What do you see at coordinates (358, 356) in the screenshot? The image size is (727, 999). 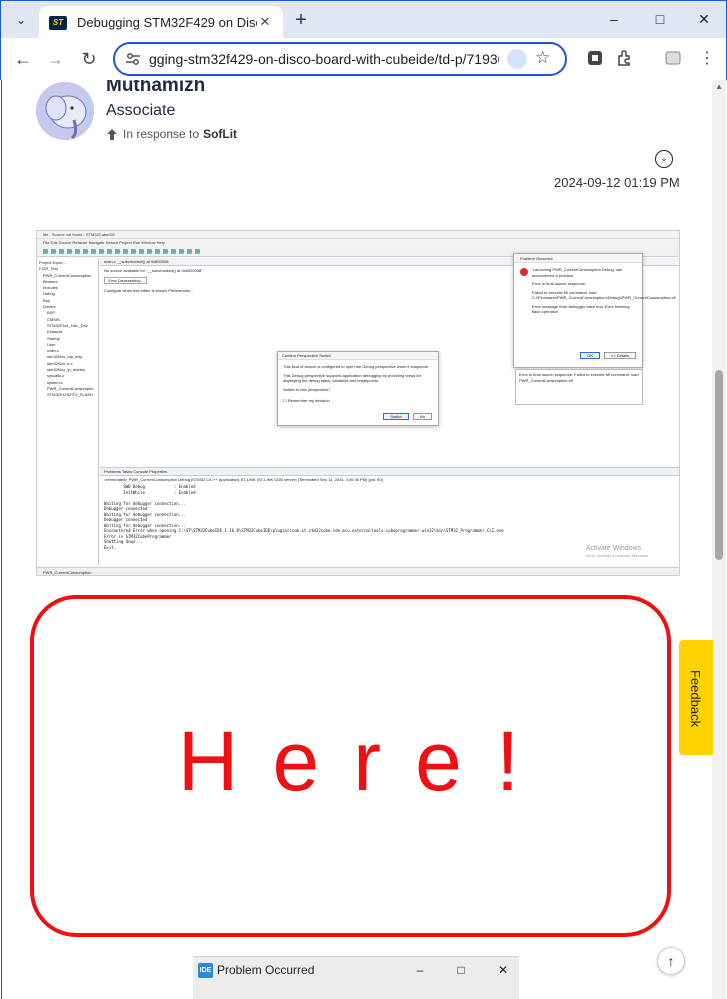 I see `ide-perspective-dialog-title: Confirm Perspective Switch` at bounding box center [358, 356].